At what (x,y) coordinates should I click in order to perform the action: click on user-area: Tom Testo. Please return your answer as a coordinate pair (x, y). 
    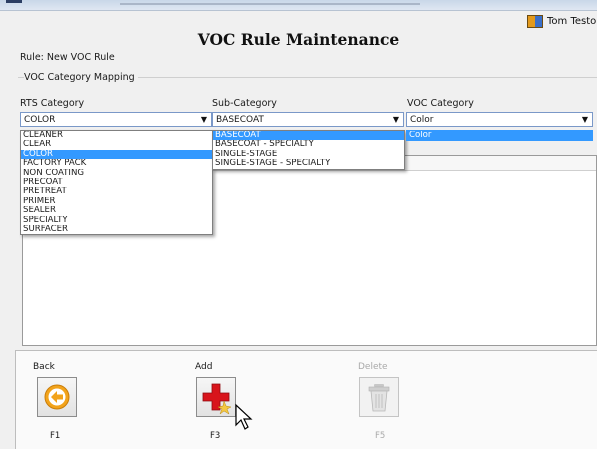
    Looking at the image, I should click on (562, 21).